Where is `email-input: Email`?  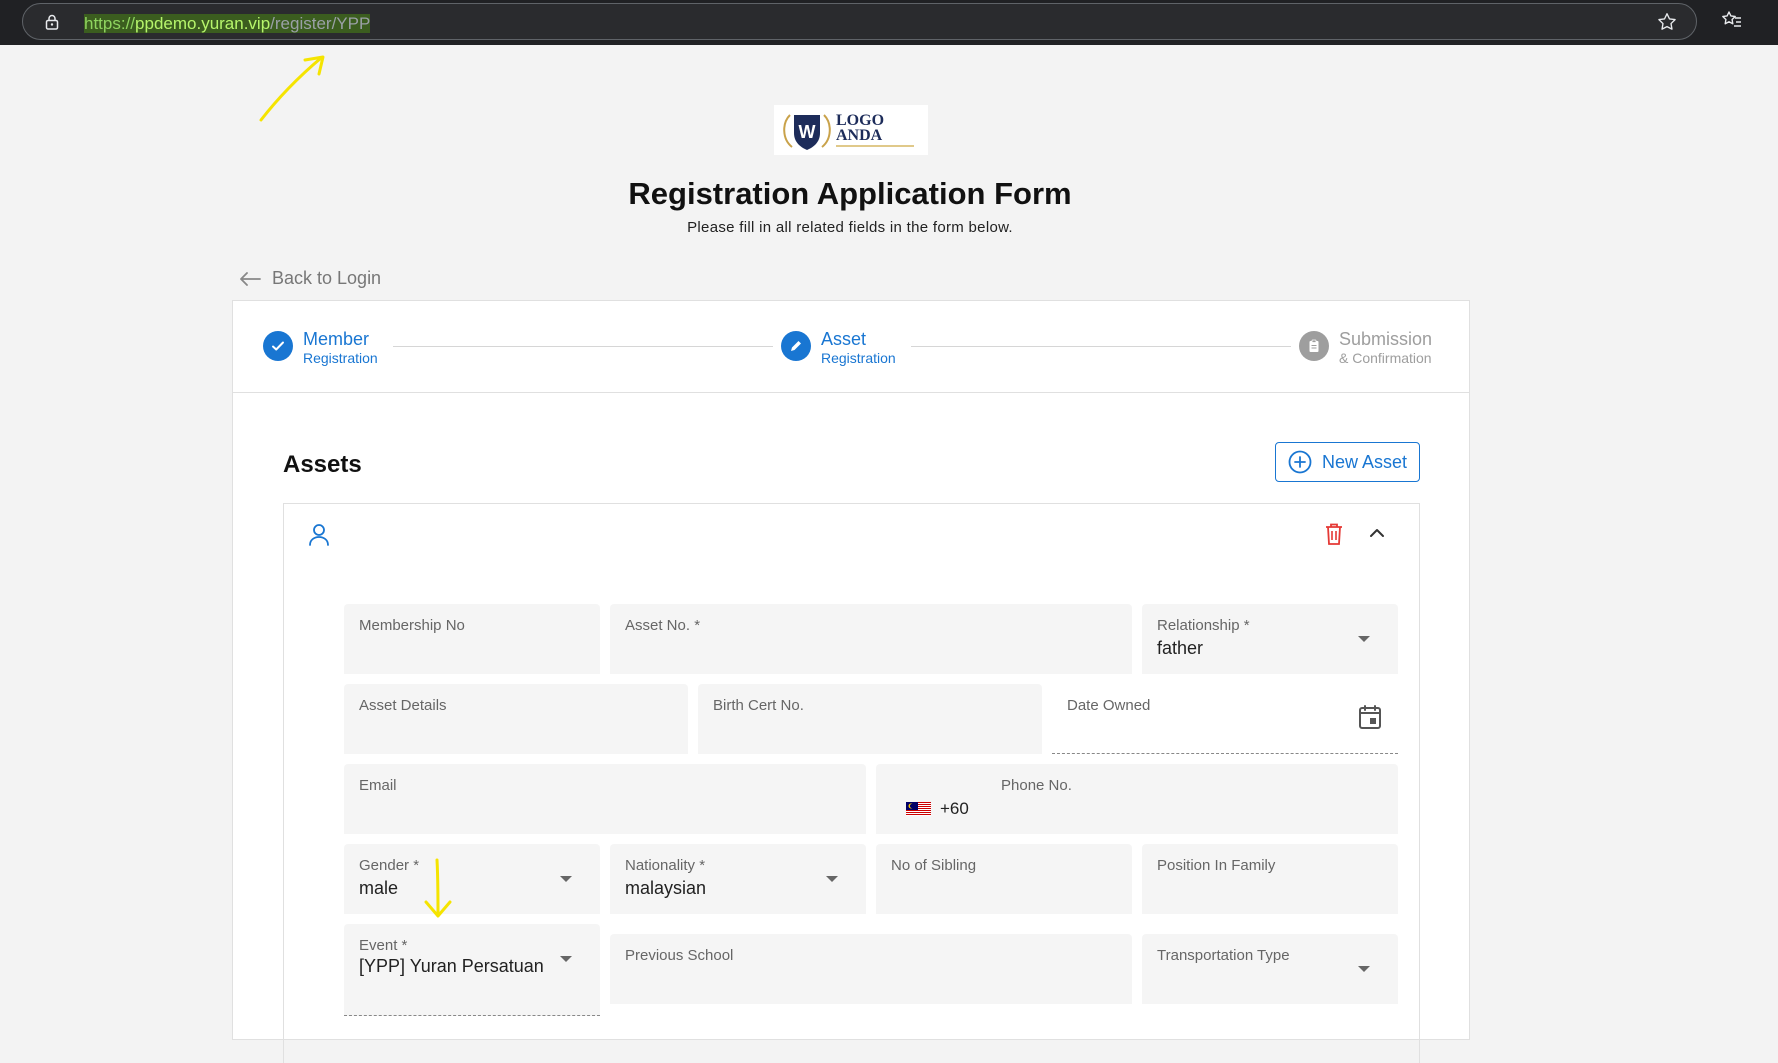 email-input: Email is located at coordinates (605, 799).